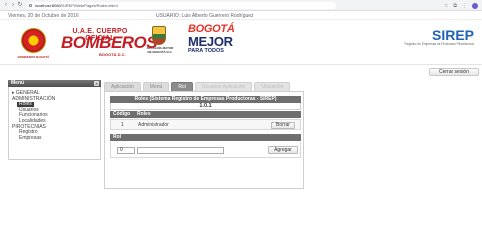  Describe the element at coordinates (48, 5) in the screenshot. I see `url-host: localhost:8080` at that location.